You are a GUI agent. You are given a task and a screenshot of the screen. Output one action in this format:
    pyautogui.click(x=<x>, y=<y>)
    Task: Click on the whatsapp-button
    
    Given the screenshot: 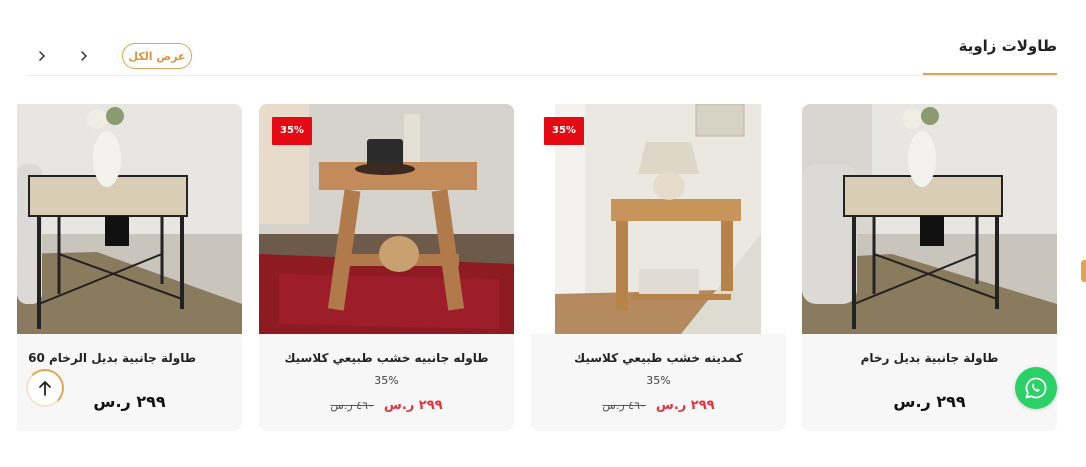 What is the action you would take?
    pyautogui.click(x=1036, y=388)
    